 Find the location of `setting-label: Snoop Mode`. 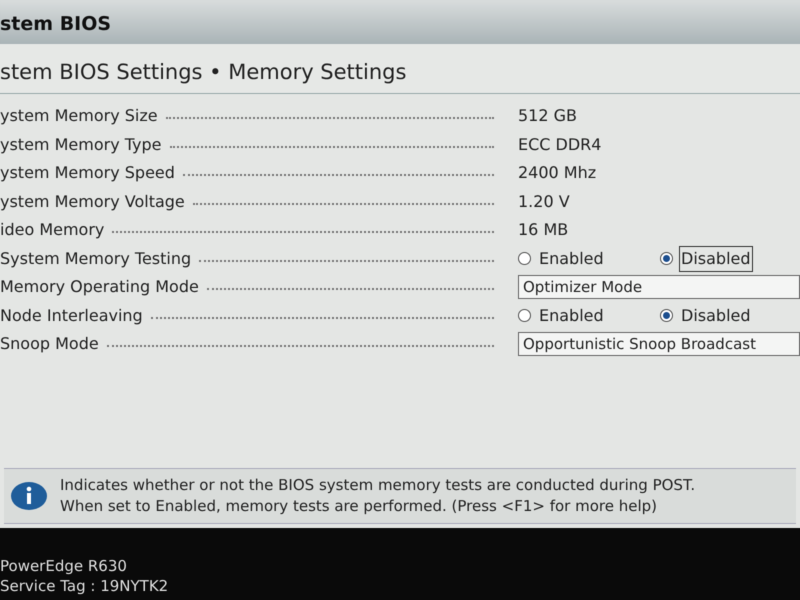

setting-label: Snoop Mode is located at coordinates (49, 344).